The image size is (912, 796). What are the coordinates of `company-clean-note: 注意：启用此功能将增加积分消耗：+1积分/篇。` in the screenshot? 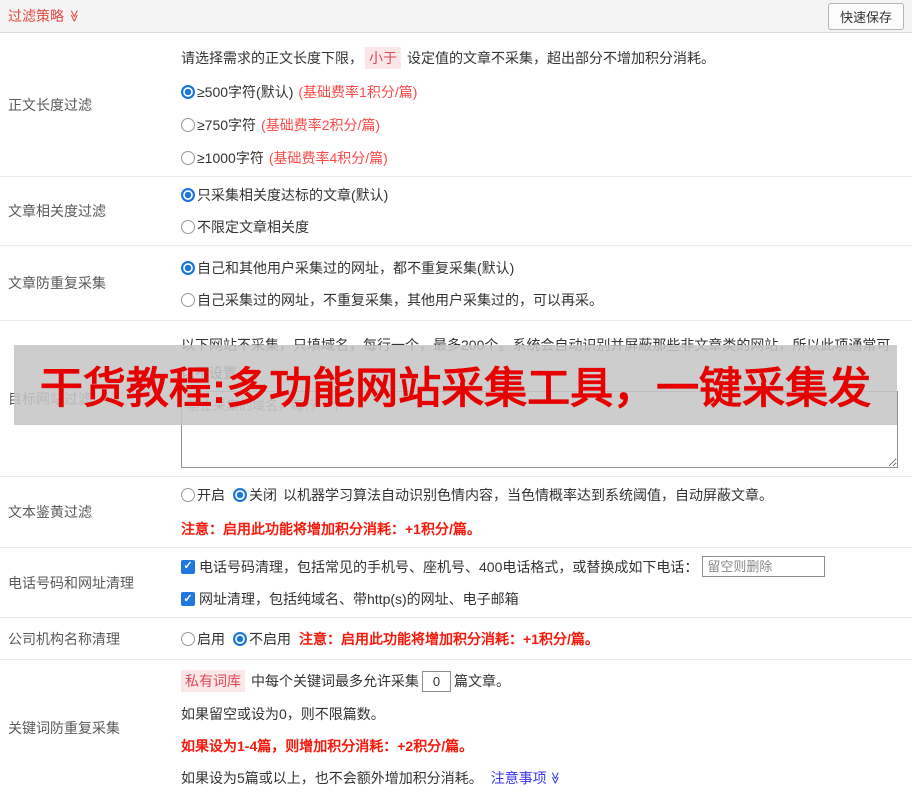 It's located at (449, 638).